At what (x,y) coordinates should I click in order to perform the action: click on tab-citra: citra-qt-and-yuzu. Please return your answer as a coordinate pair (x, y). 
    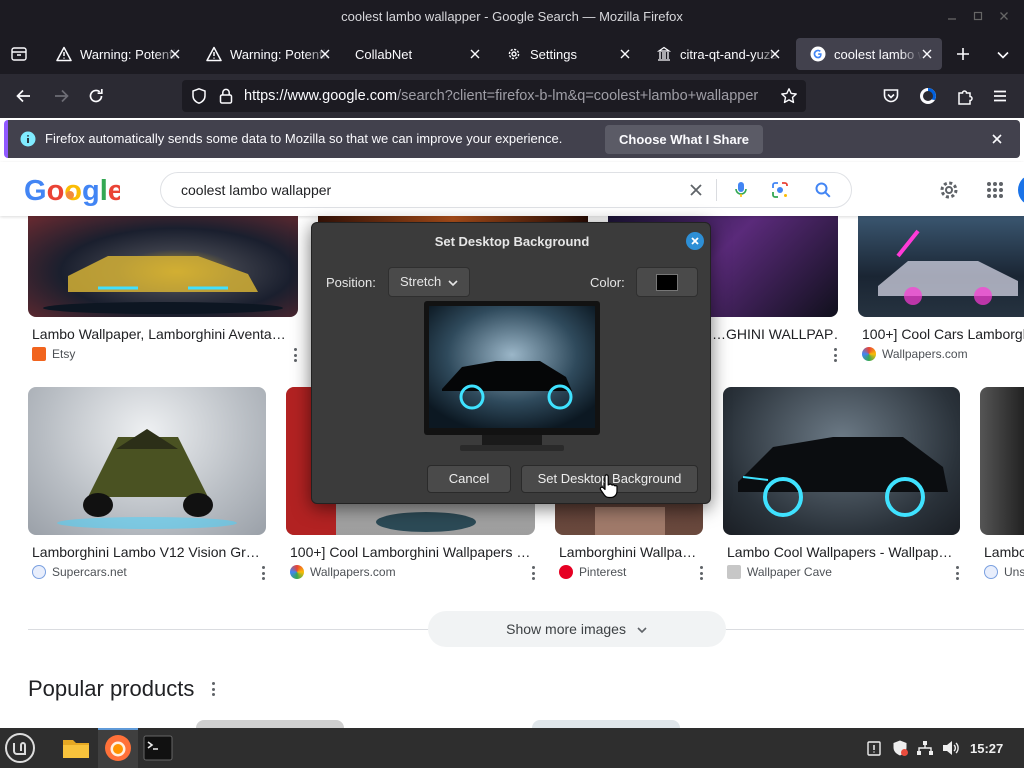
    Looking at the image, I should click on (716, 54).